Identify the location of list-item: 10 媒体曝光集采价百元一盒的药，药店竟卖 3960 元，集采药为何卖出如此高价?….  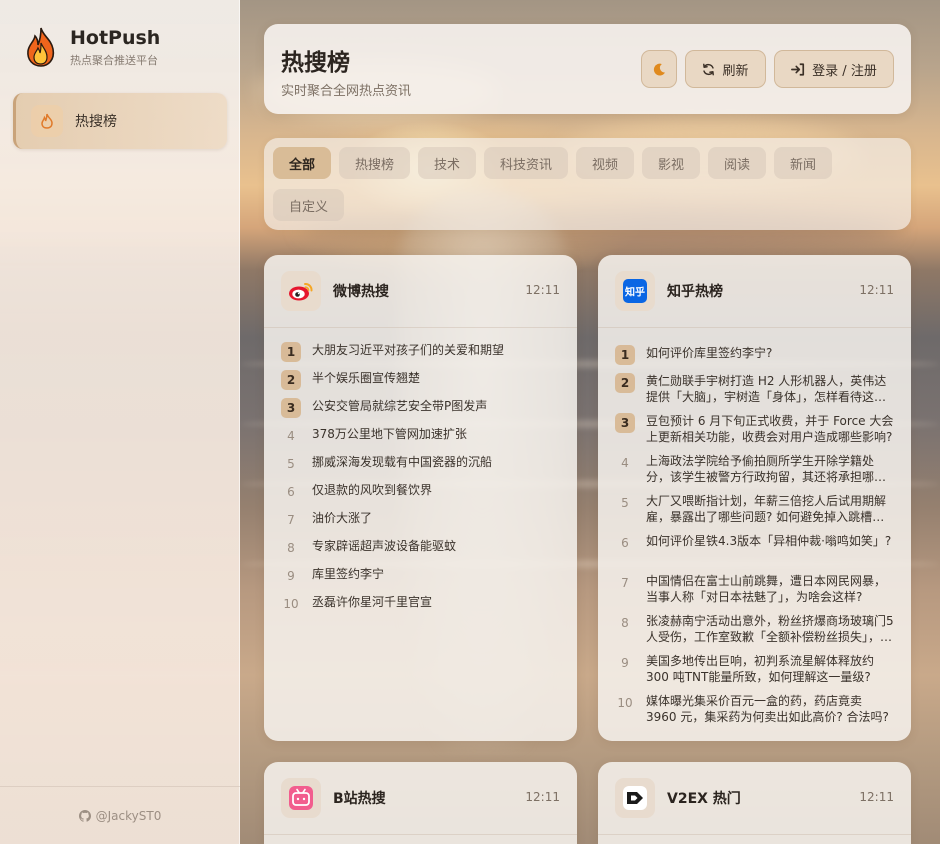
(754, 713).